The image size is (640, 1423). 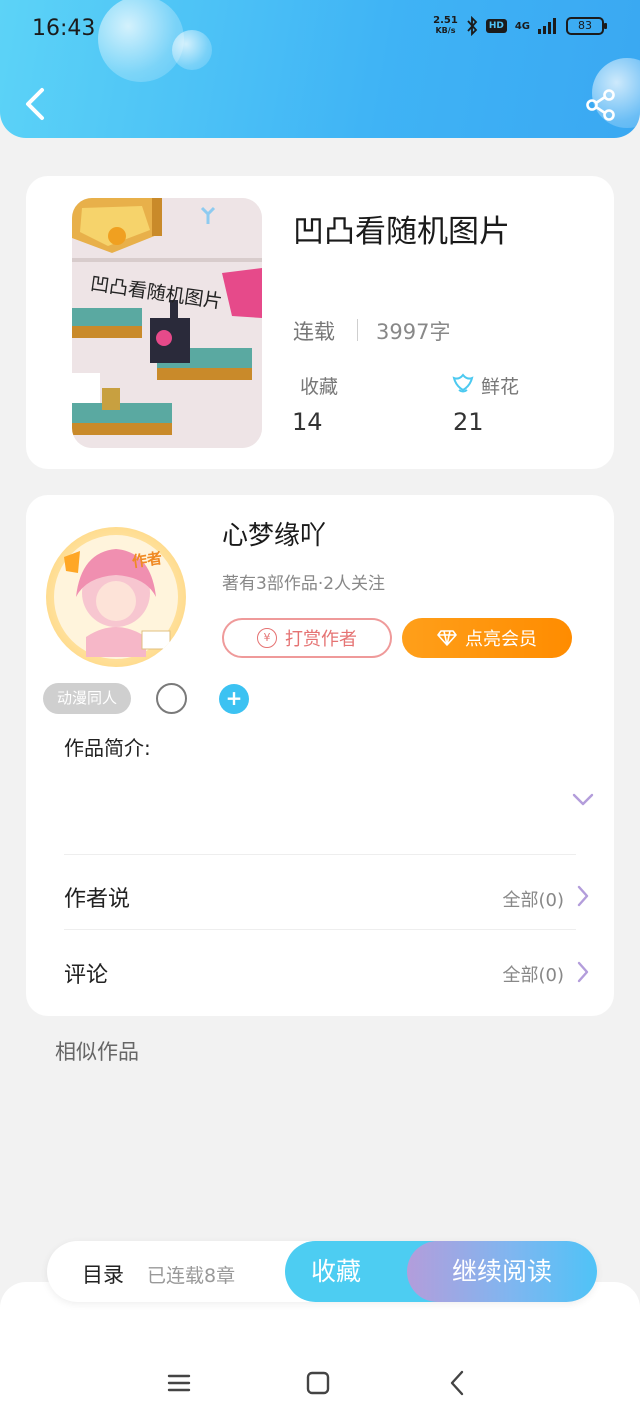 What do you see at coordinates (191, 1276) in the screenshot?
I see `chapter-count: 已连载8章` at bounding box center [191, 1276].